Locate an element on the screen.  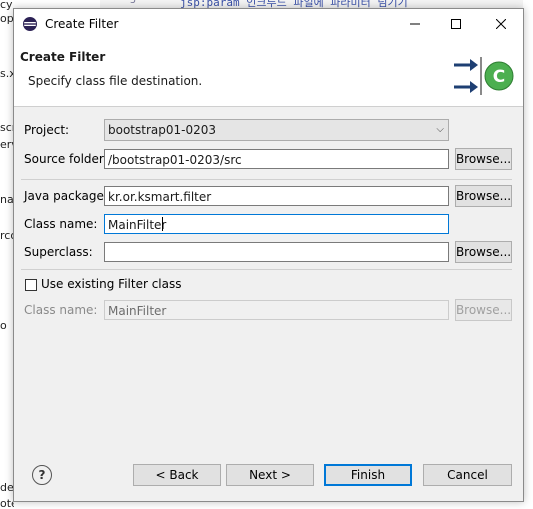
bg-fragment: scr is located at coordinates (7, 127).